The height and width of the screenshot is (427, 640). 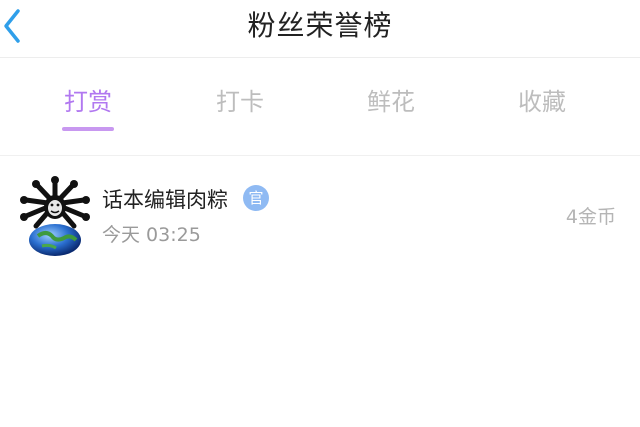 I want to click on active-tab-indicator, so click(x=88, y=129).